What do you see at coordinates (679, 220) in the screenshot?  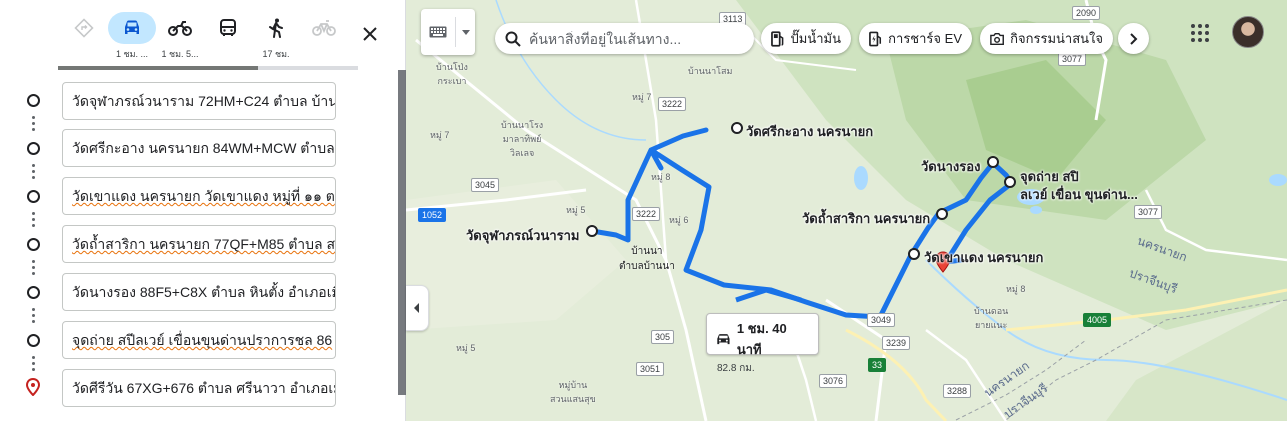 I see `map-locality-label: หมู่ 6` at bounding box center [679, 220].